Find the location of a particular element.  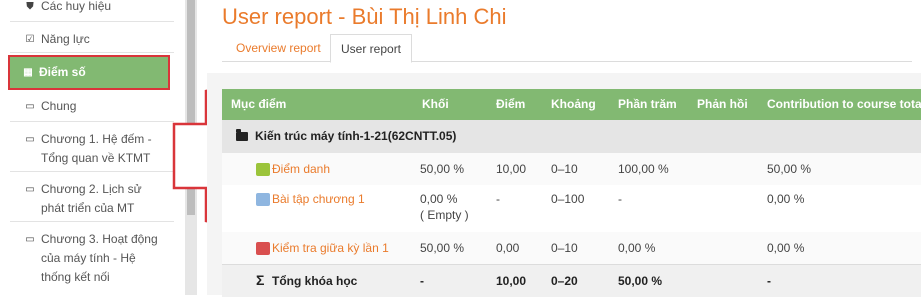

sidebar-item-badges: ⛊ Các huy hiệu is located at coordinates (92, 11).